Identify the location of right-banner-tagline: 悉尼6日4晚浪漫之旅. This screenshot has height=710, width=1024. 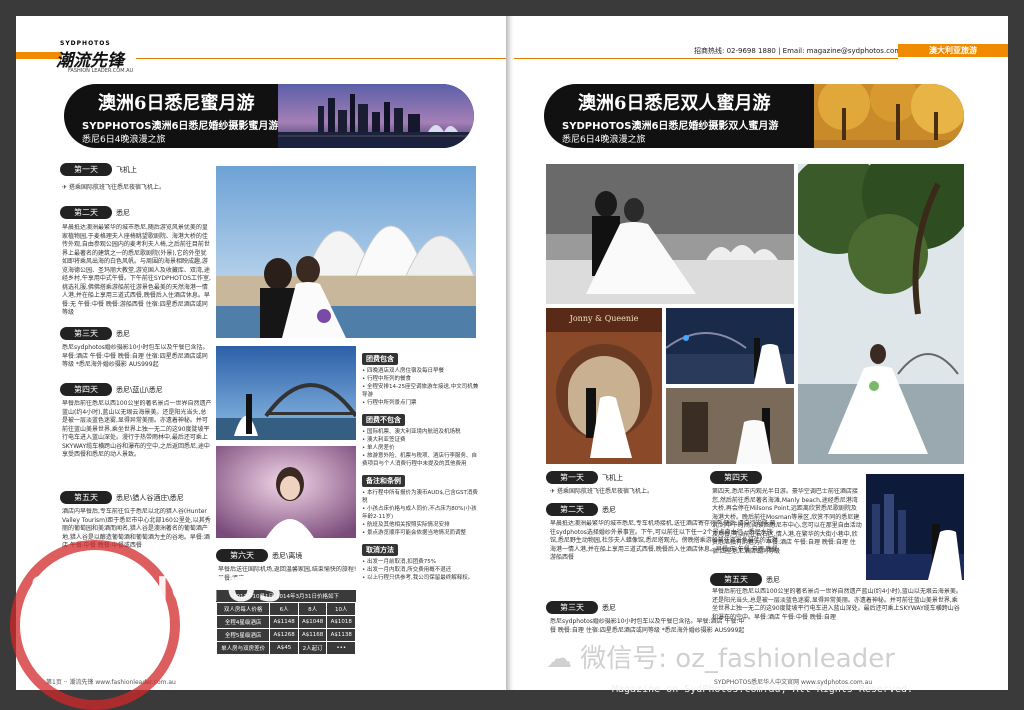
(604, 140).